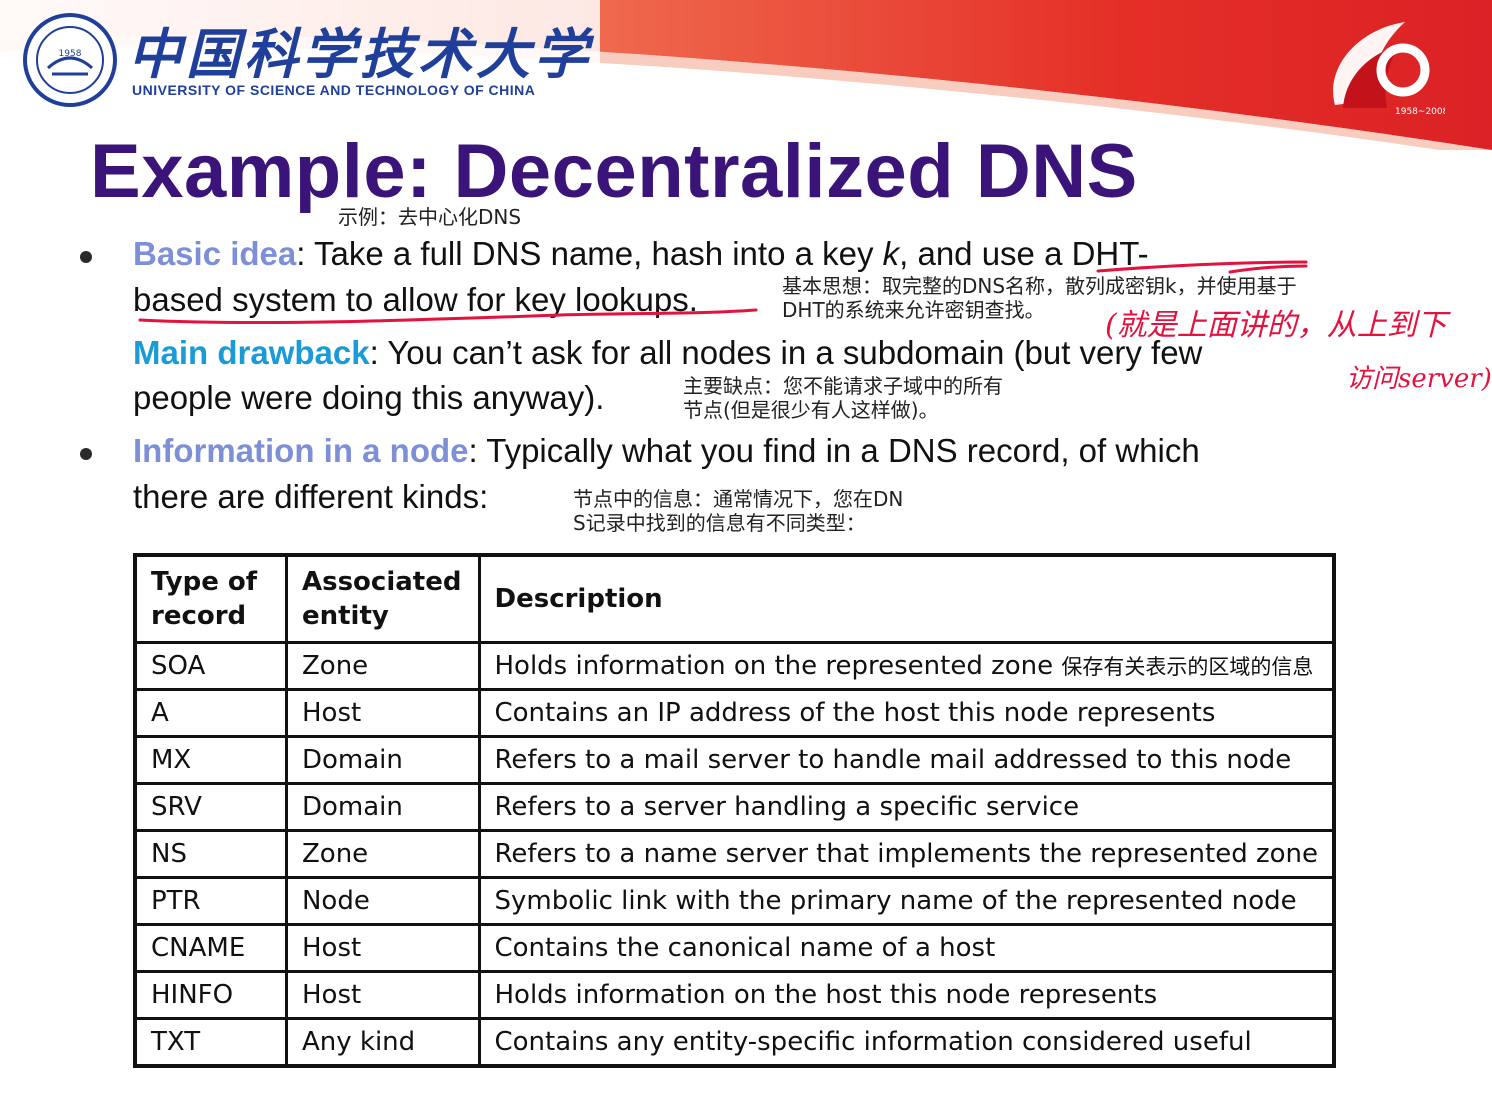  Describe the element at coordinates (382, 901) in the screenshot. I see `record-entity: Node` at that location.